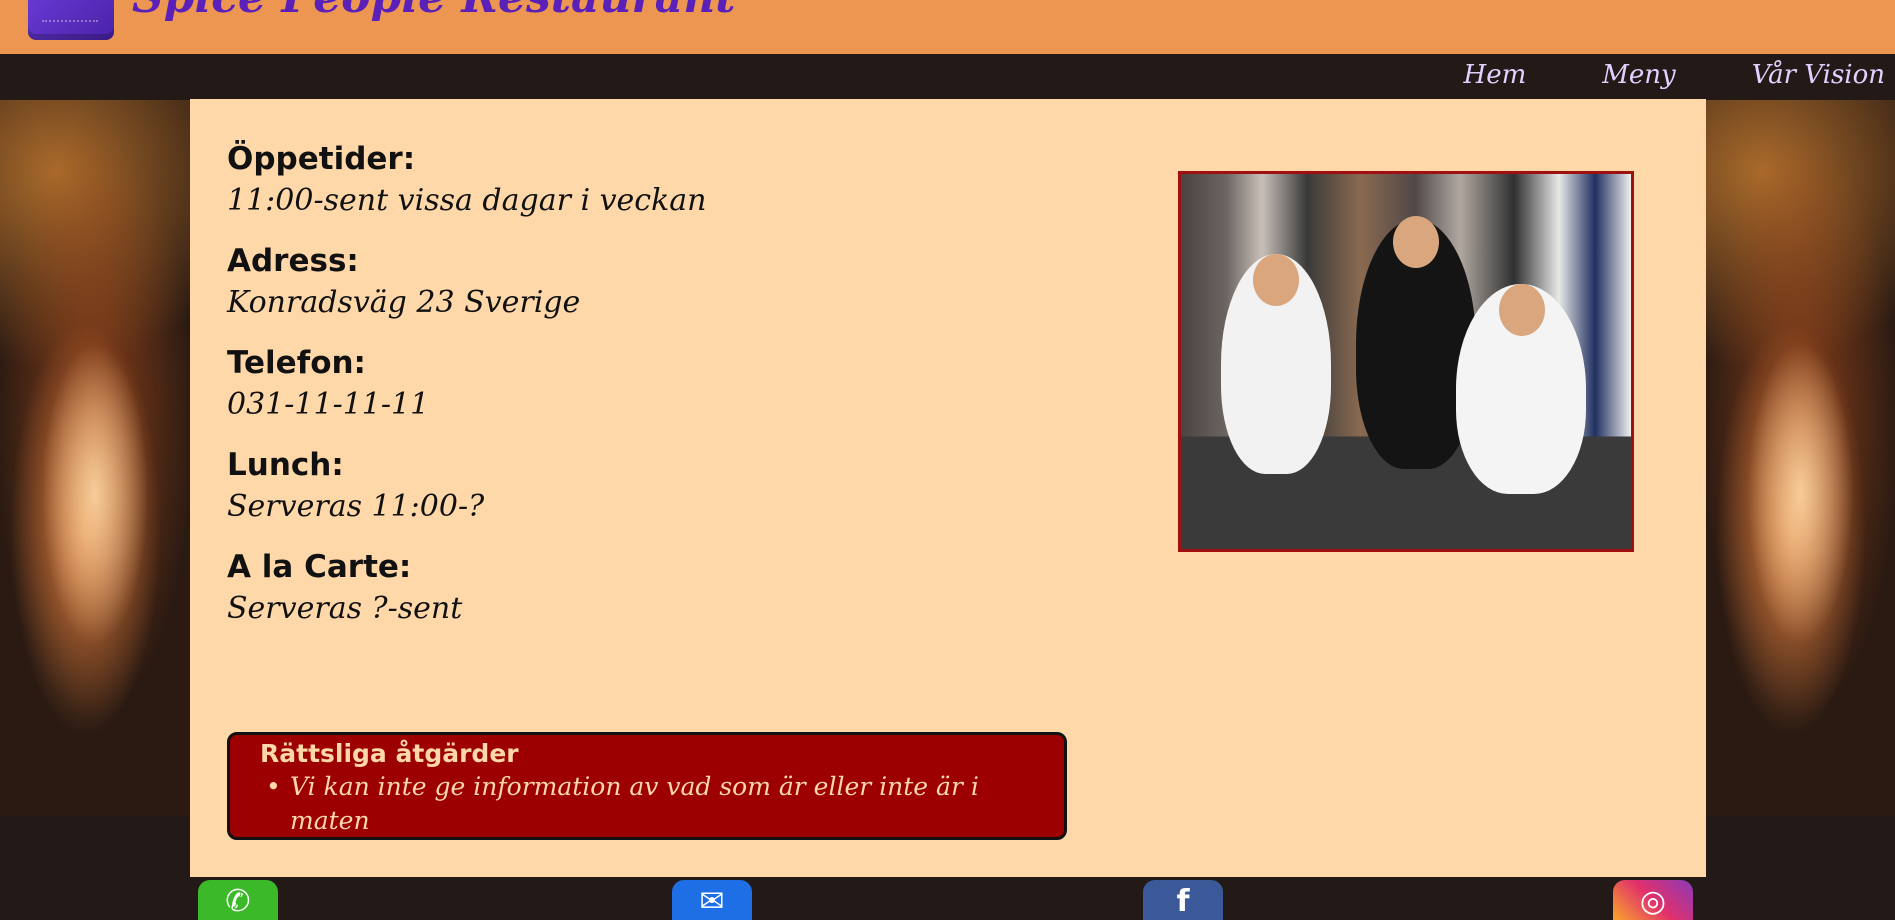 This screenshot has height=920, width=1895. Describe the element at coordinates (389, 753) in the screenshot. I see `legal-title: Rättsliga åtgärder` at that location.